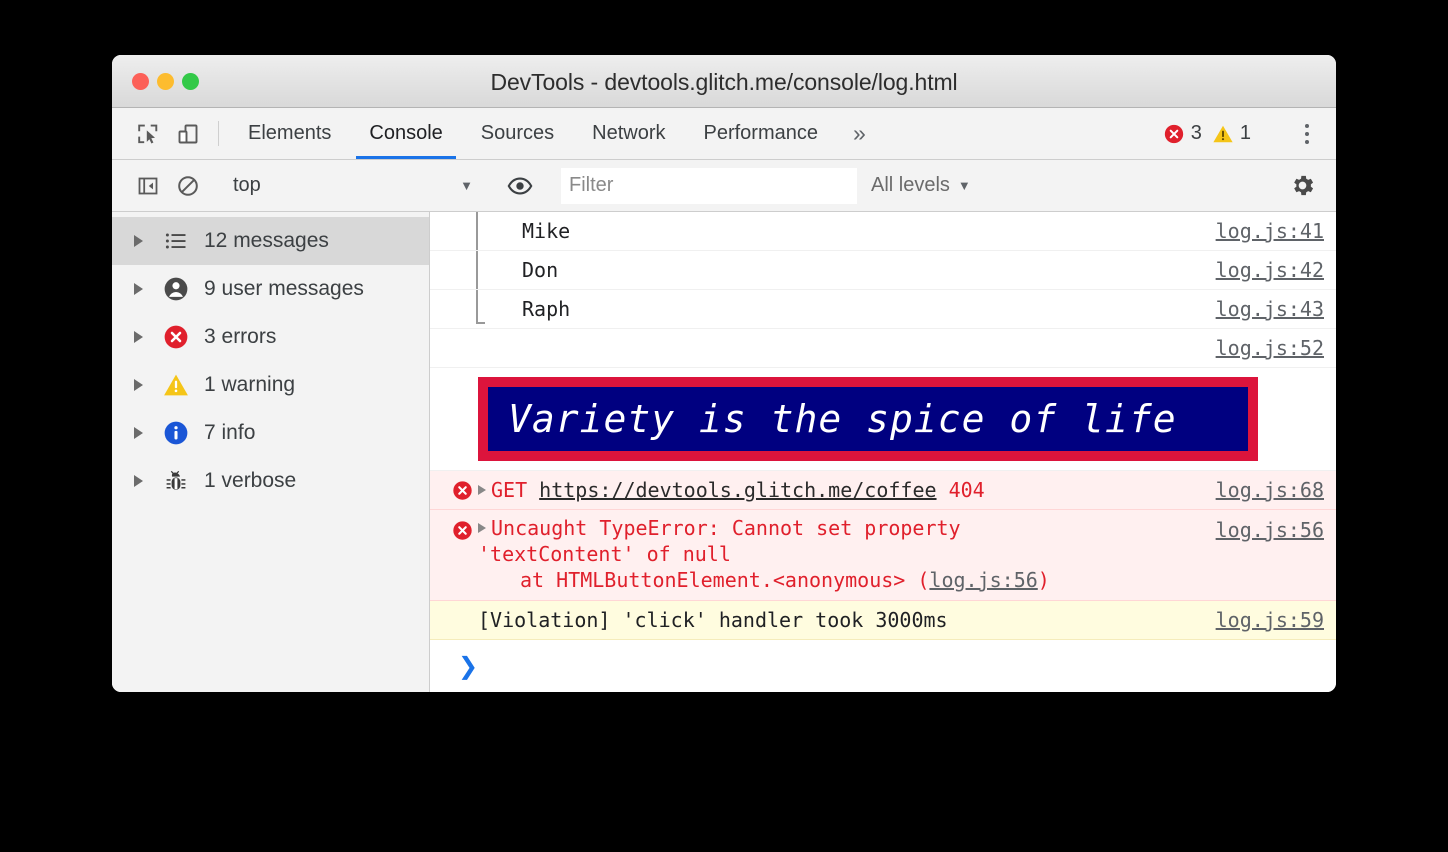 The width and height of the screenshot is (1448, 852). Describe the element at coordinates (726, 528) in the screenshot. I see `type-error-message: Uncaught TypeError: Cannot set property` at that location.